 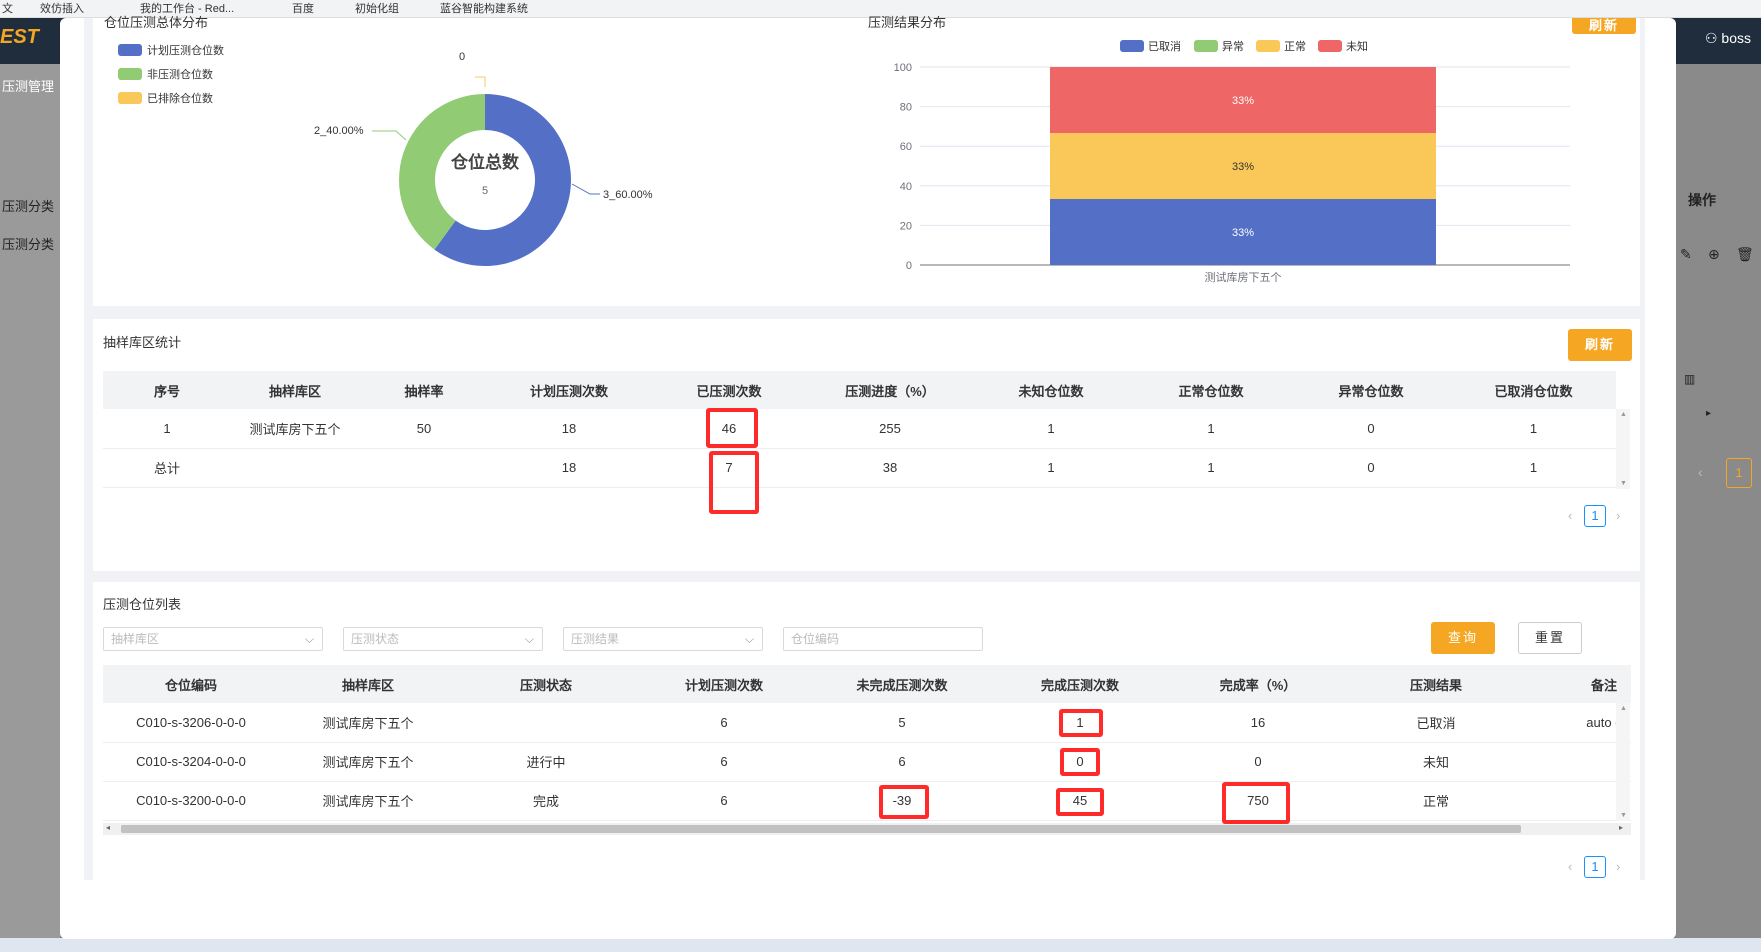 I want to click on table-cell: 总计, so click(x=167, y=468).